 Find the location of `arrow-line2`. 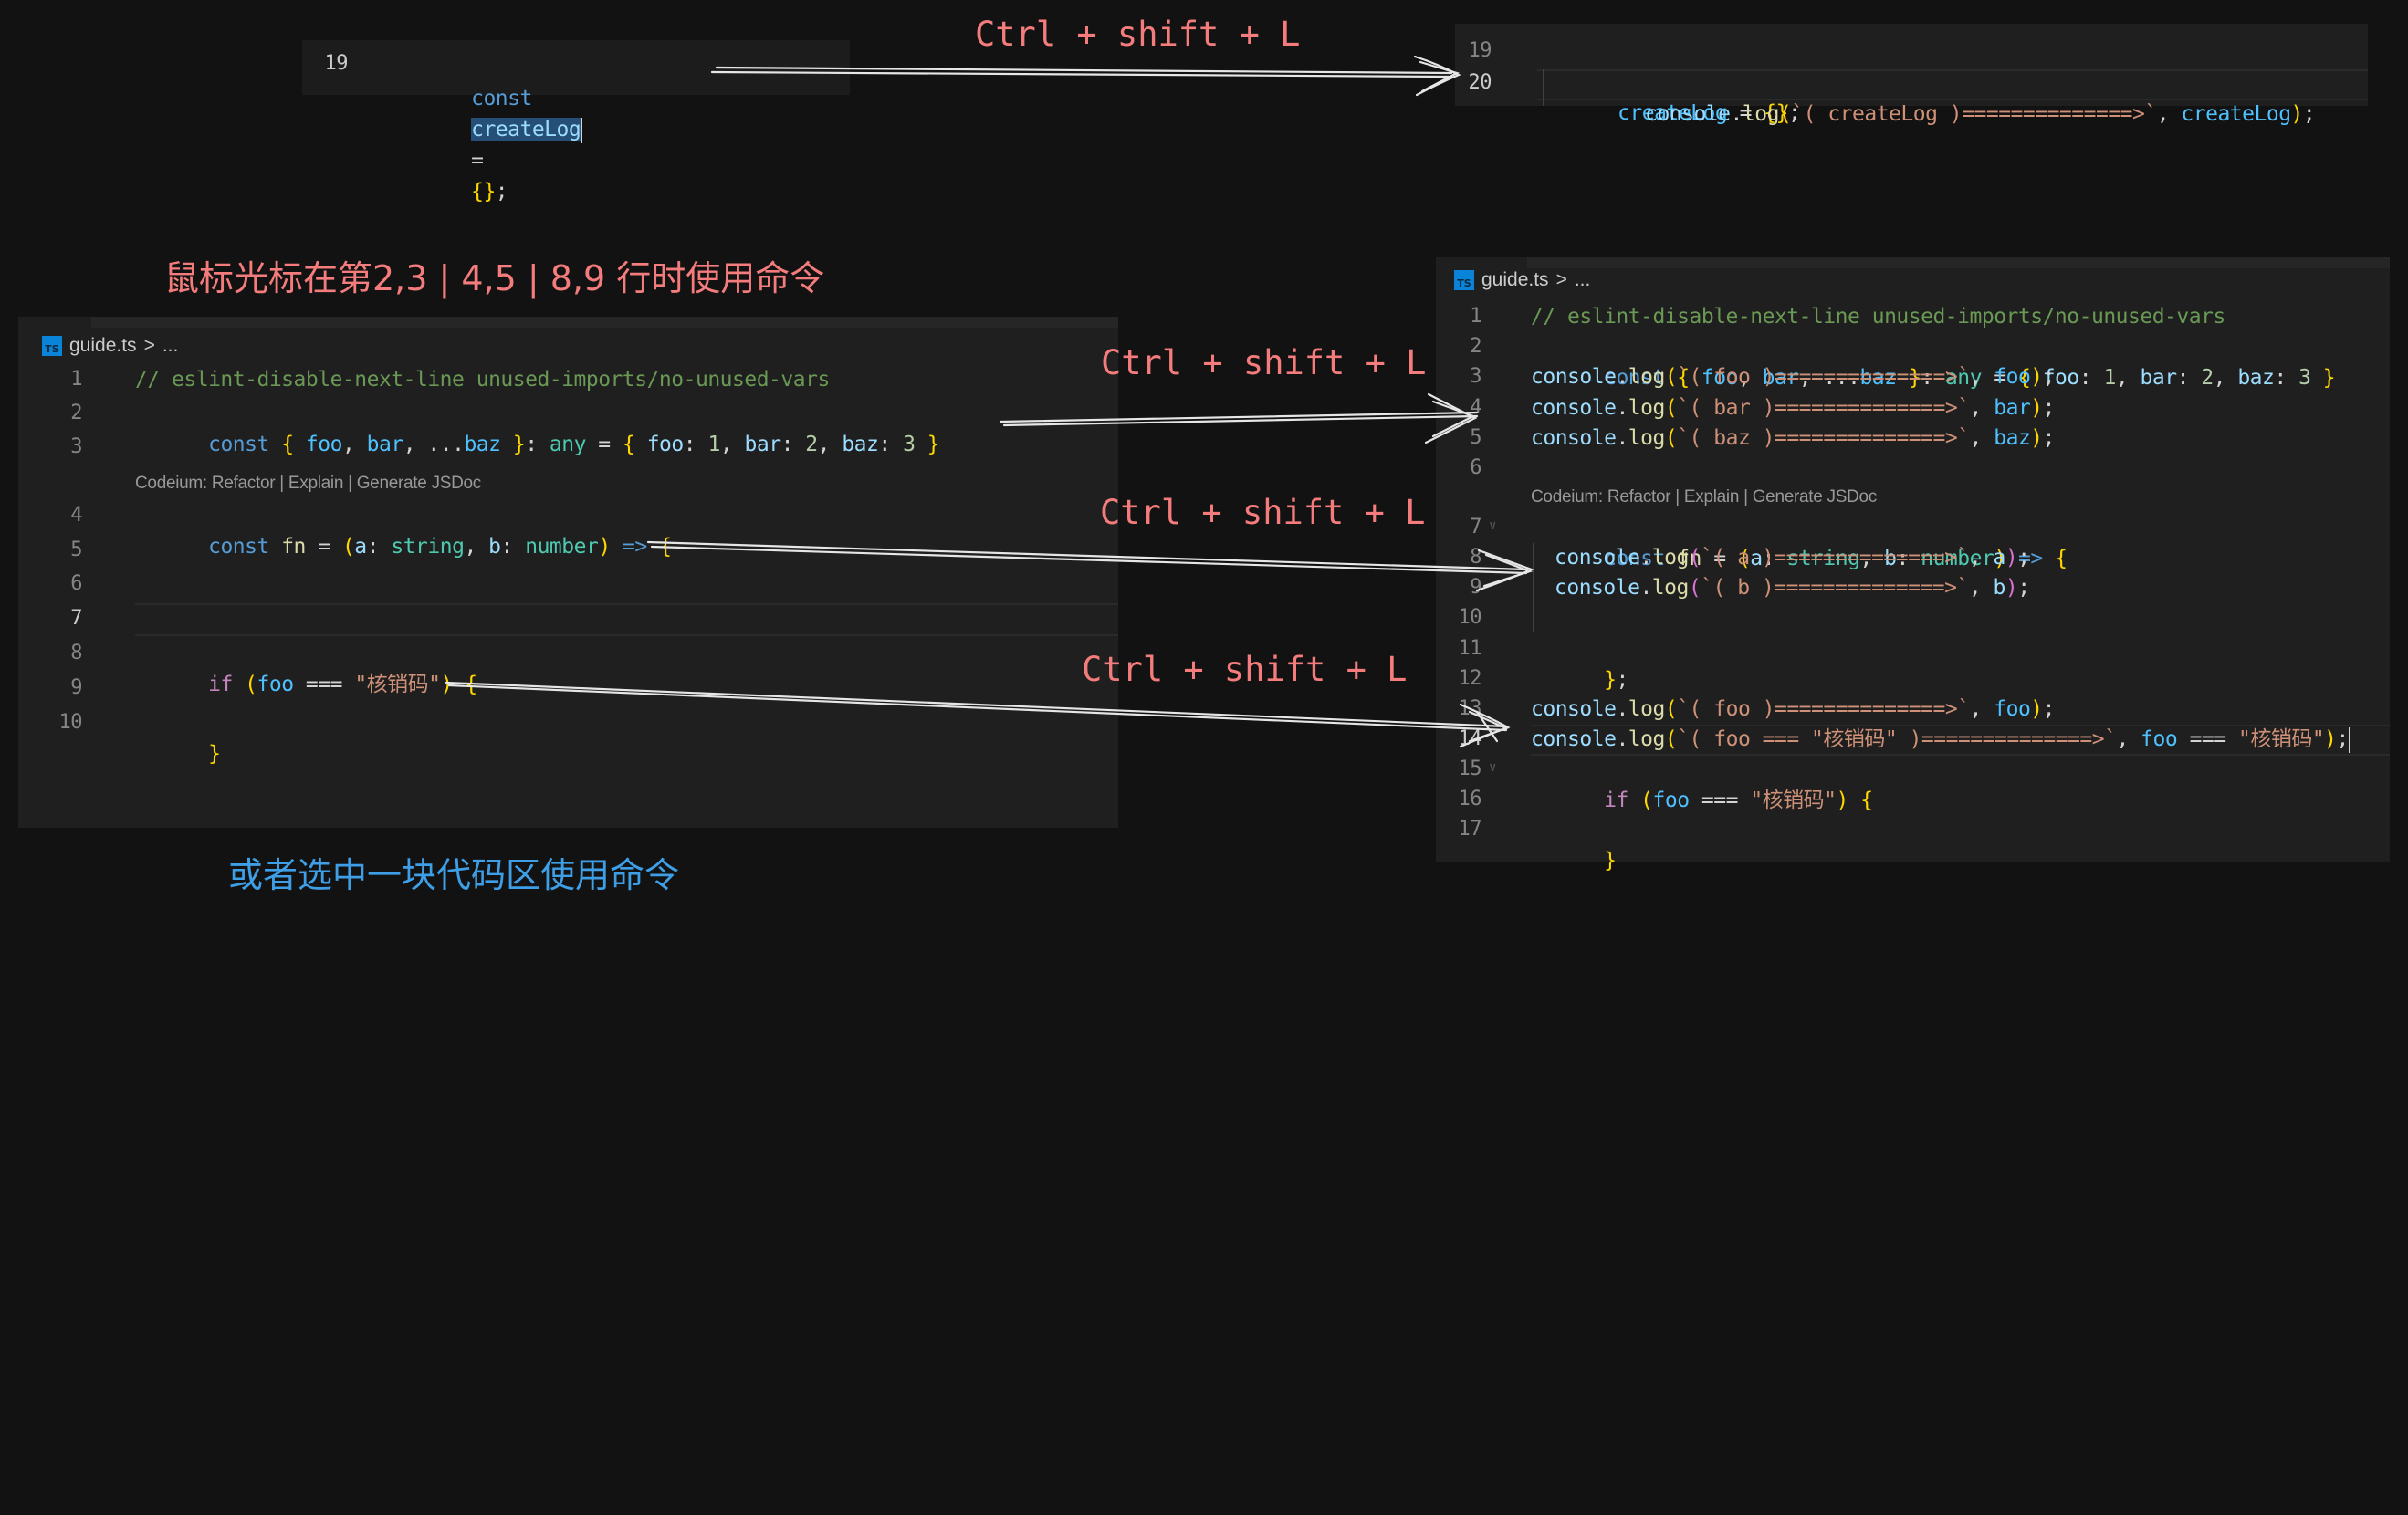

arrow-line2 is located at coordinates (1239, 418).